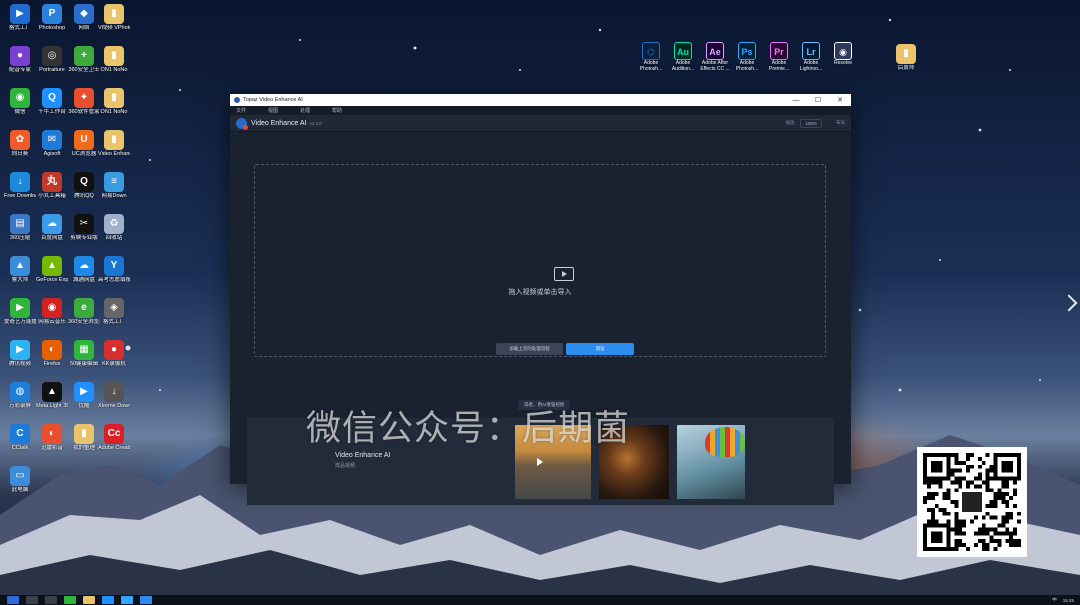  Describe the element at coordinates (83, 280) in the screenshot. I see `desktop-icon-label: 城通网盘` at that location.